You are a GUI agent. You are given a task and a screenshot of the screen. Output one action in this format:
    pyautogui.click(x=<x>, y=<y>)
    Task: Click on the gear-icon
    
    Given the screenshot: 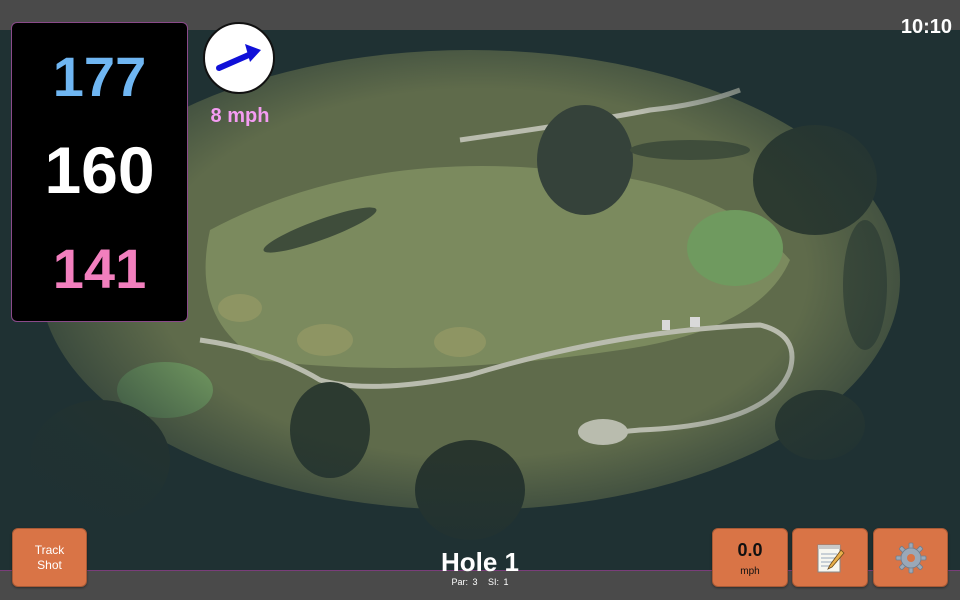 What is the action you would take?
    pyautogui.click(x=910, y=557)
    